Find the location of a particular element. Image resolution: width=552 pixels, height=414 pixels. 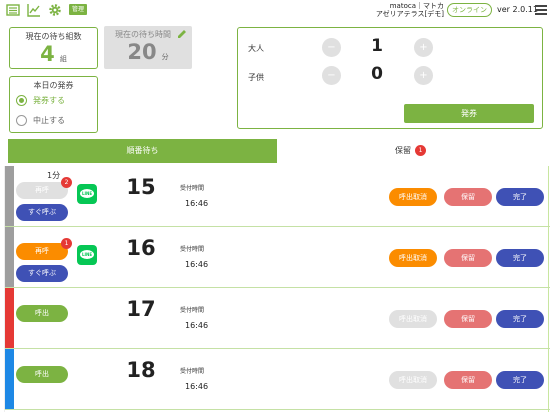

gear-icon is located at coordinates (55, 10).